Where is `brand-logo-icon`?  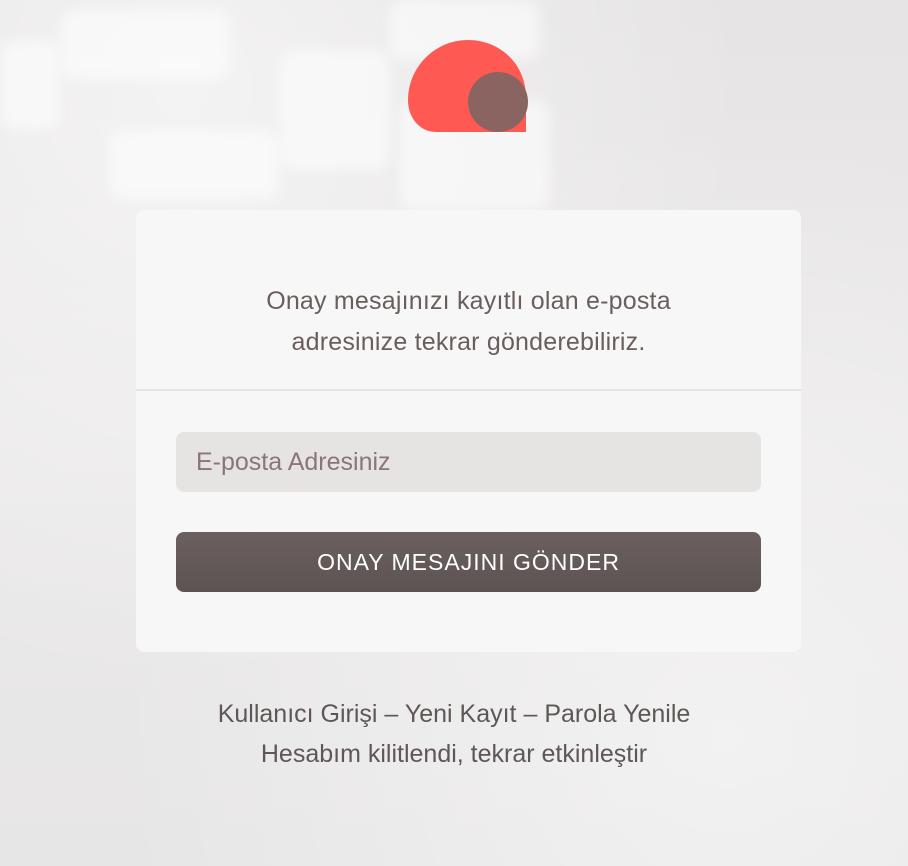 brand-logo-icon is located at coordinates (468, 86).